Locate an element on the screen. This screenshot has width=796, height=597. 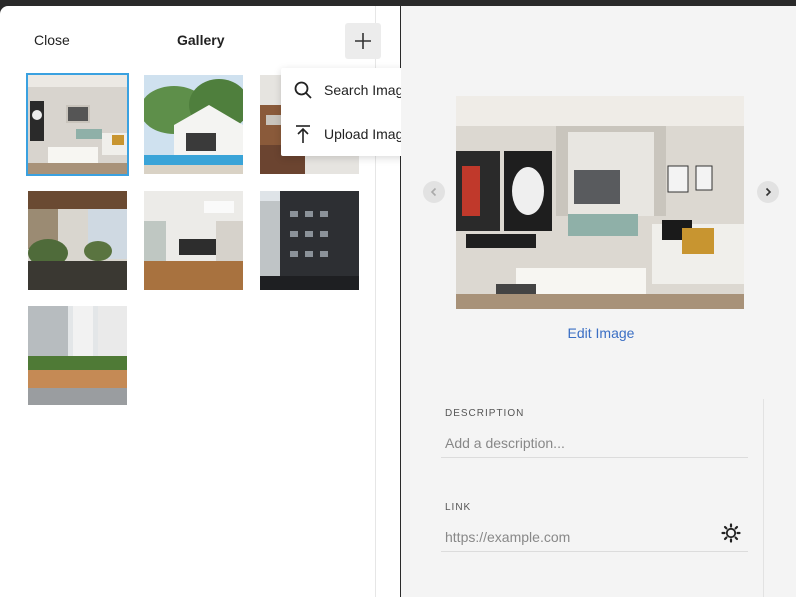
thumbnail-image-rooftop-planters is located at coordinates (77, 355).